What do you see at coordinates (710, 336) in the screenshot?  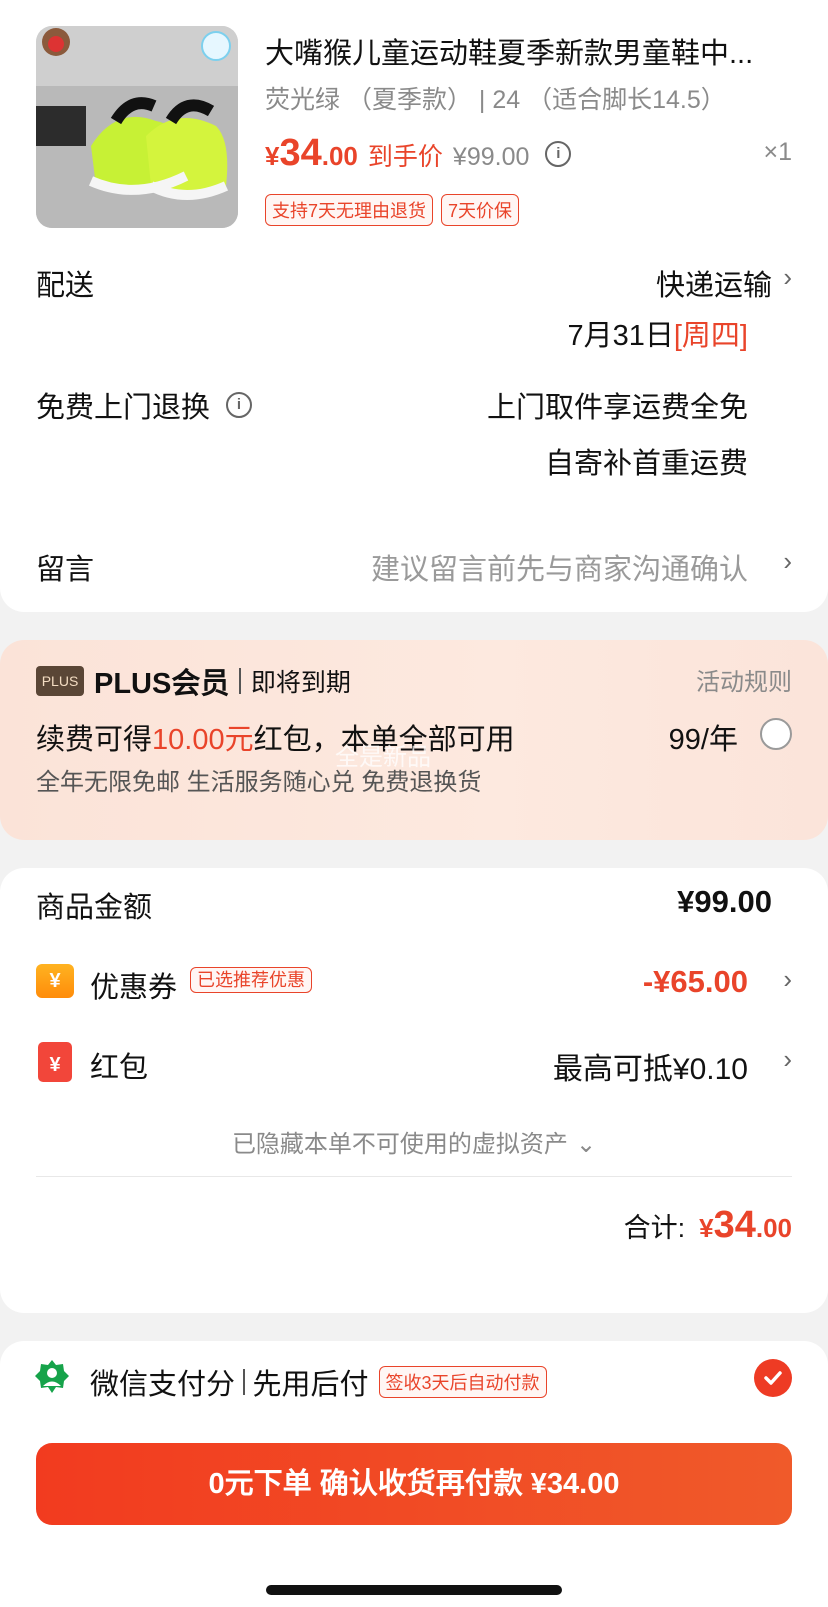 I see `delivery-weekday: [周四]` at bounding box center [710, 336].